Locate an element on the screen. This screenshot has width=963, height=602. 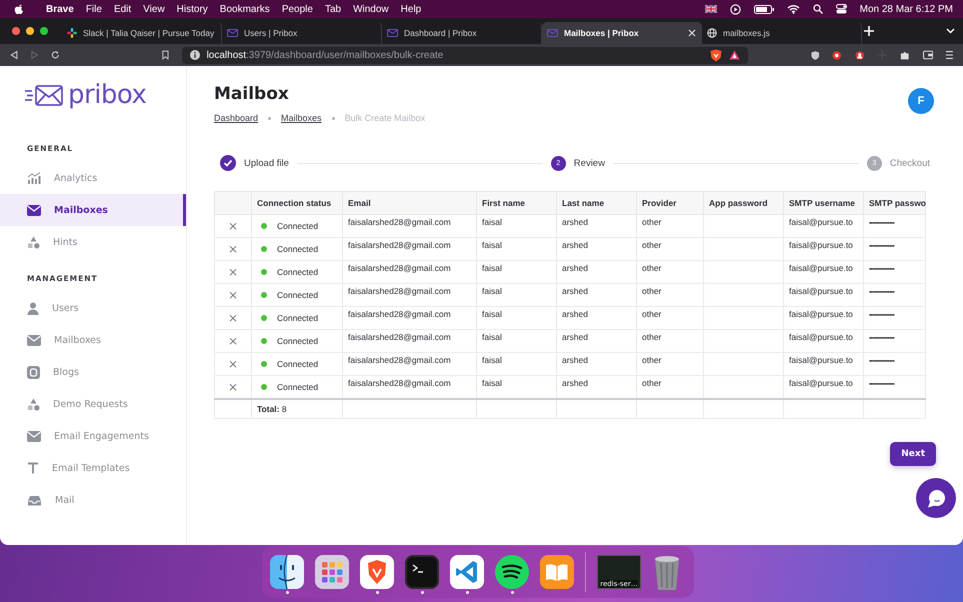
sidebar-item: Mailboxes is located at coordinates (93, 210).